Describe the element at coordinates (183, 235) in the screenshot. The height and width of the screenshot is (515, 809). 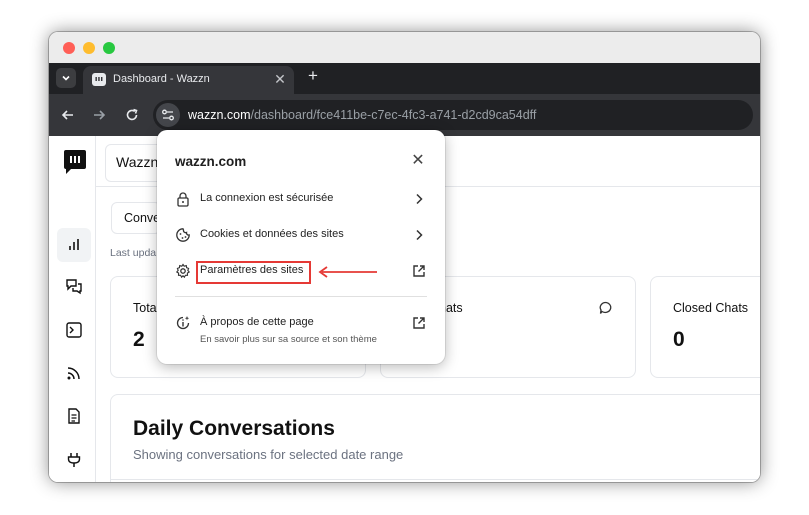
I see `cookie-icon` at that location.